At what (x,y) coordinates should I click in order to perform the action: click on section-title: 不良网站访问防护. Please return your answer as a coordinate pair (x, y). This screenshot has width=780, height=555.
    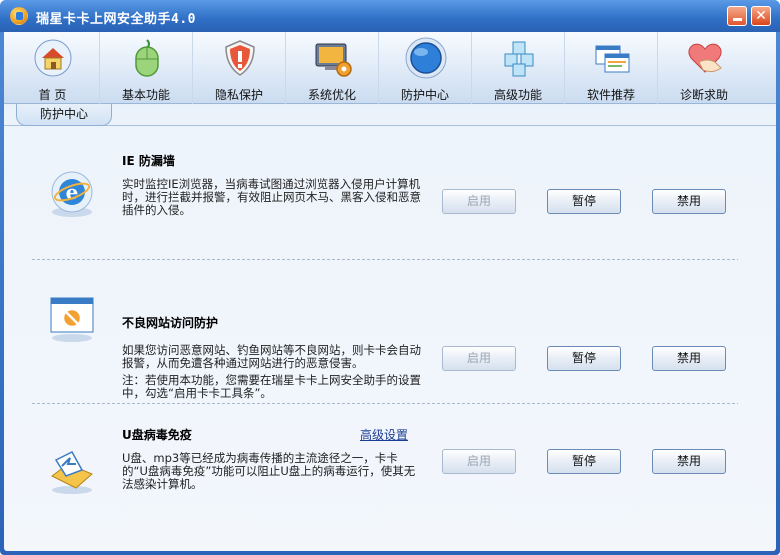
    Looking at the image, I should click on (170, 323).